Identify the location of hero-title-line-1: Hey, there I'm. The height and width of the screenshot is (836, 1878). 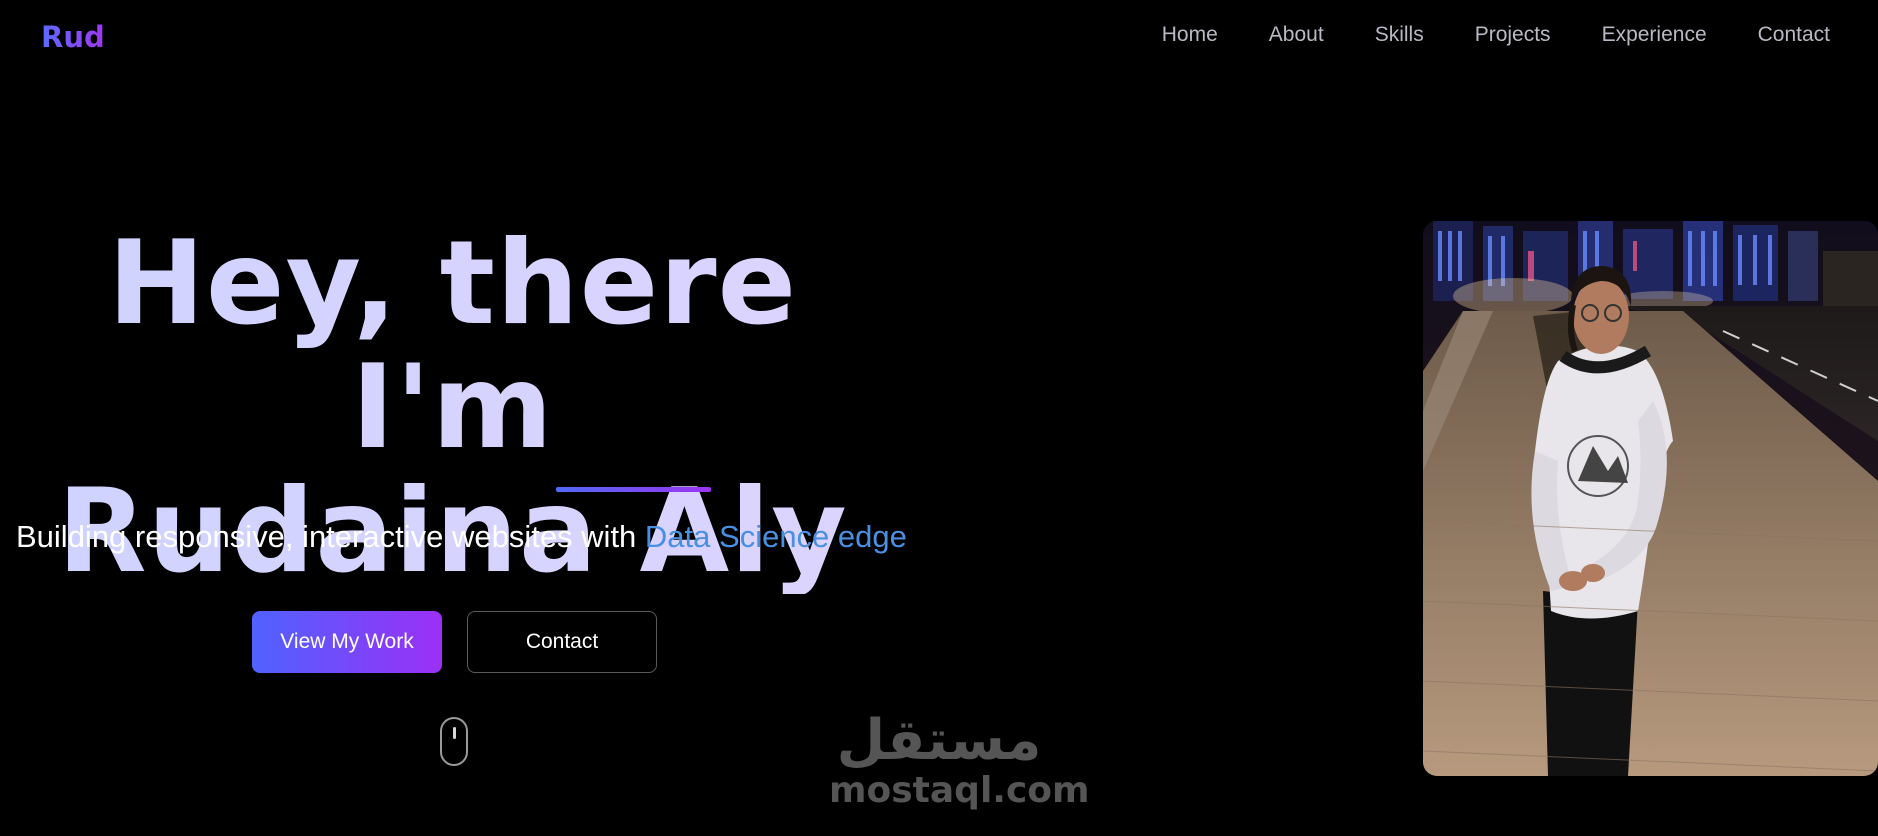
(452, 345).